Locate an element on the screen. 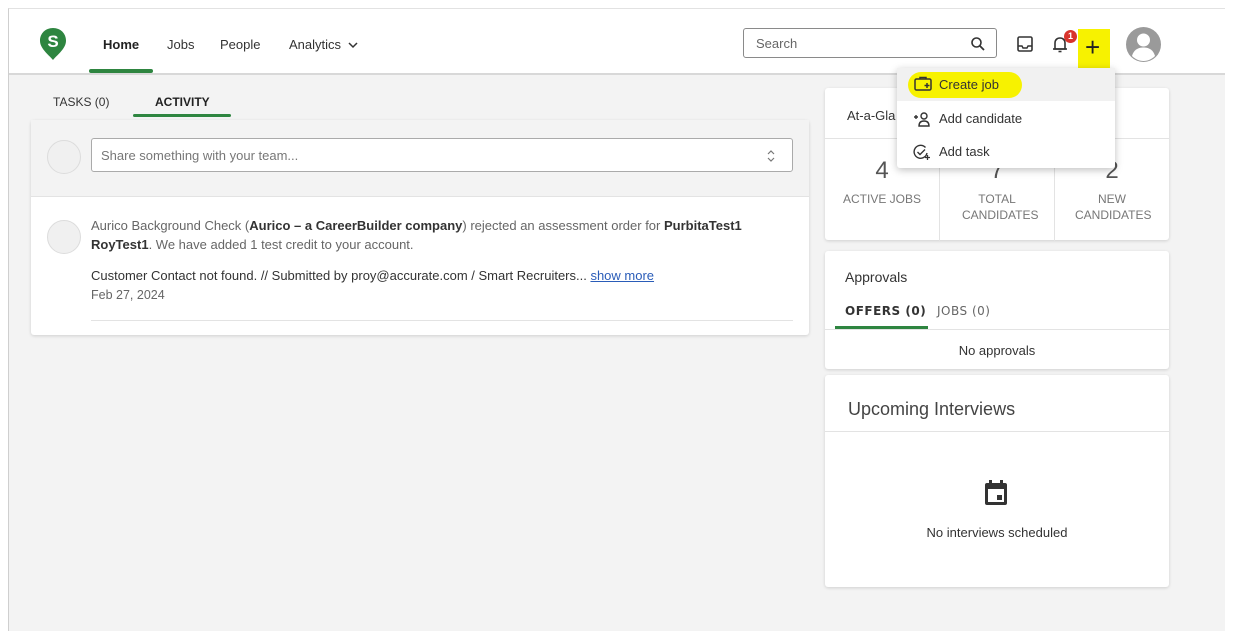 The height and width of the screenshot is (632, 1233). share-input-box is located at coordinates (442, 155).